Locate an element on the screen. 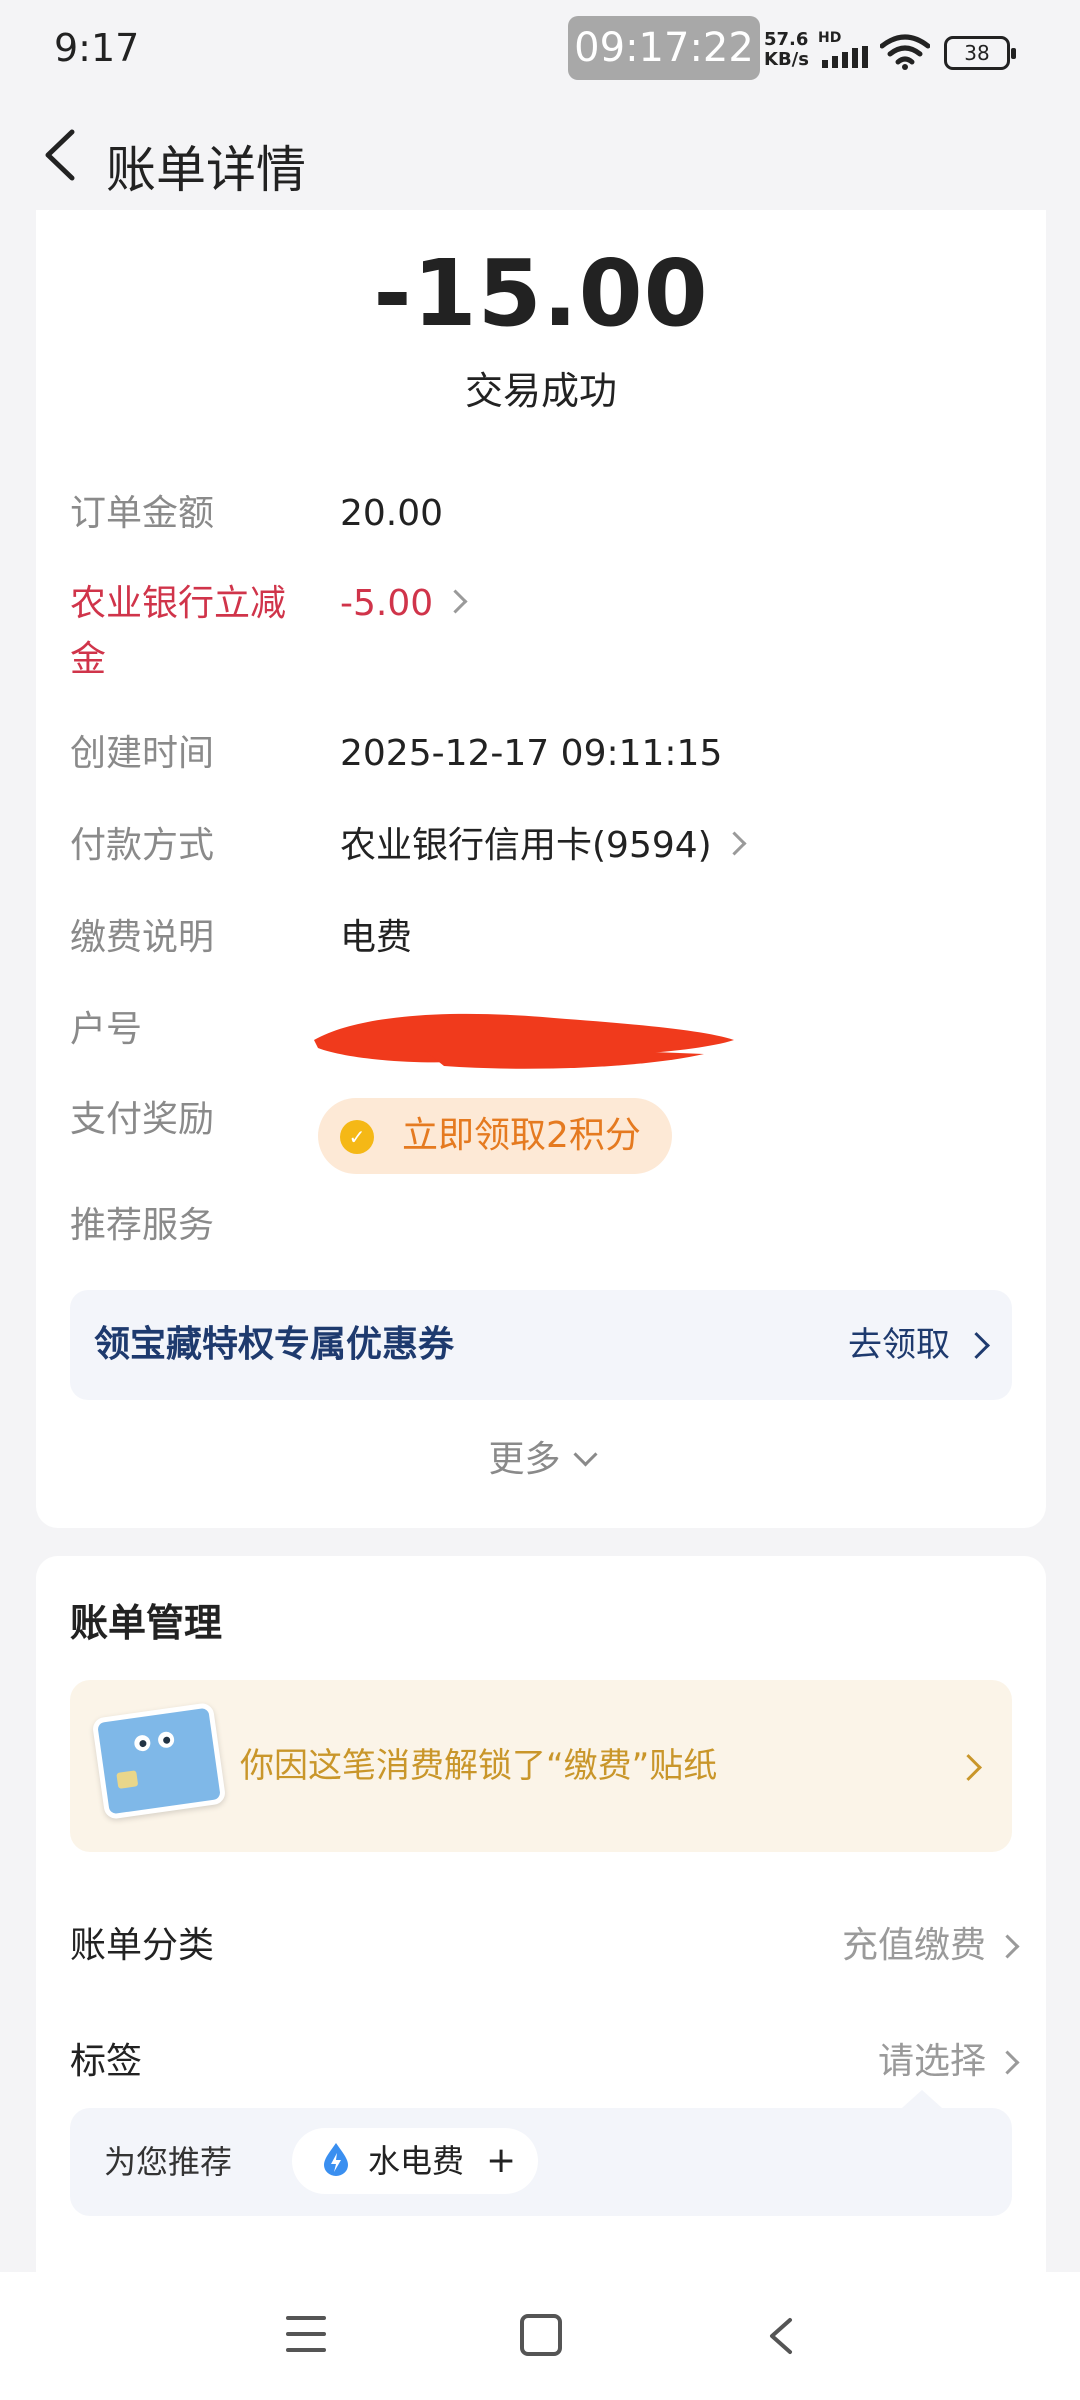  discount-value: -5.00 is located at coordinates (387, 603).